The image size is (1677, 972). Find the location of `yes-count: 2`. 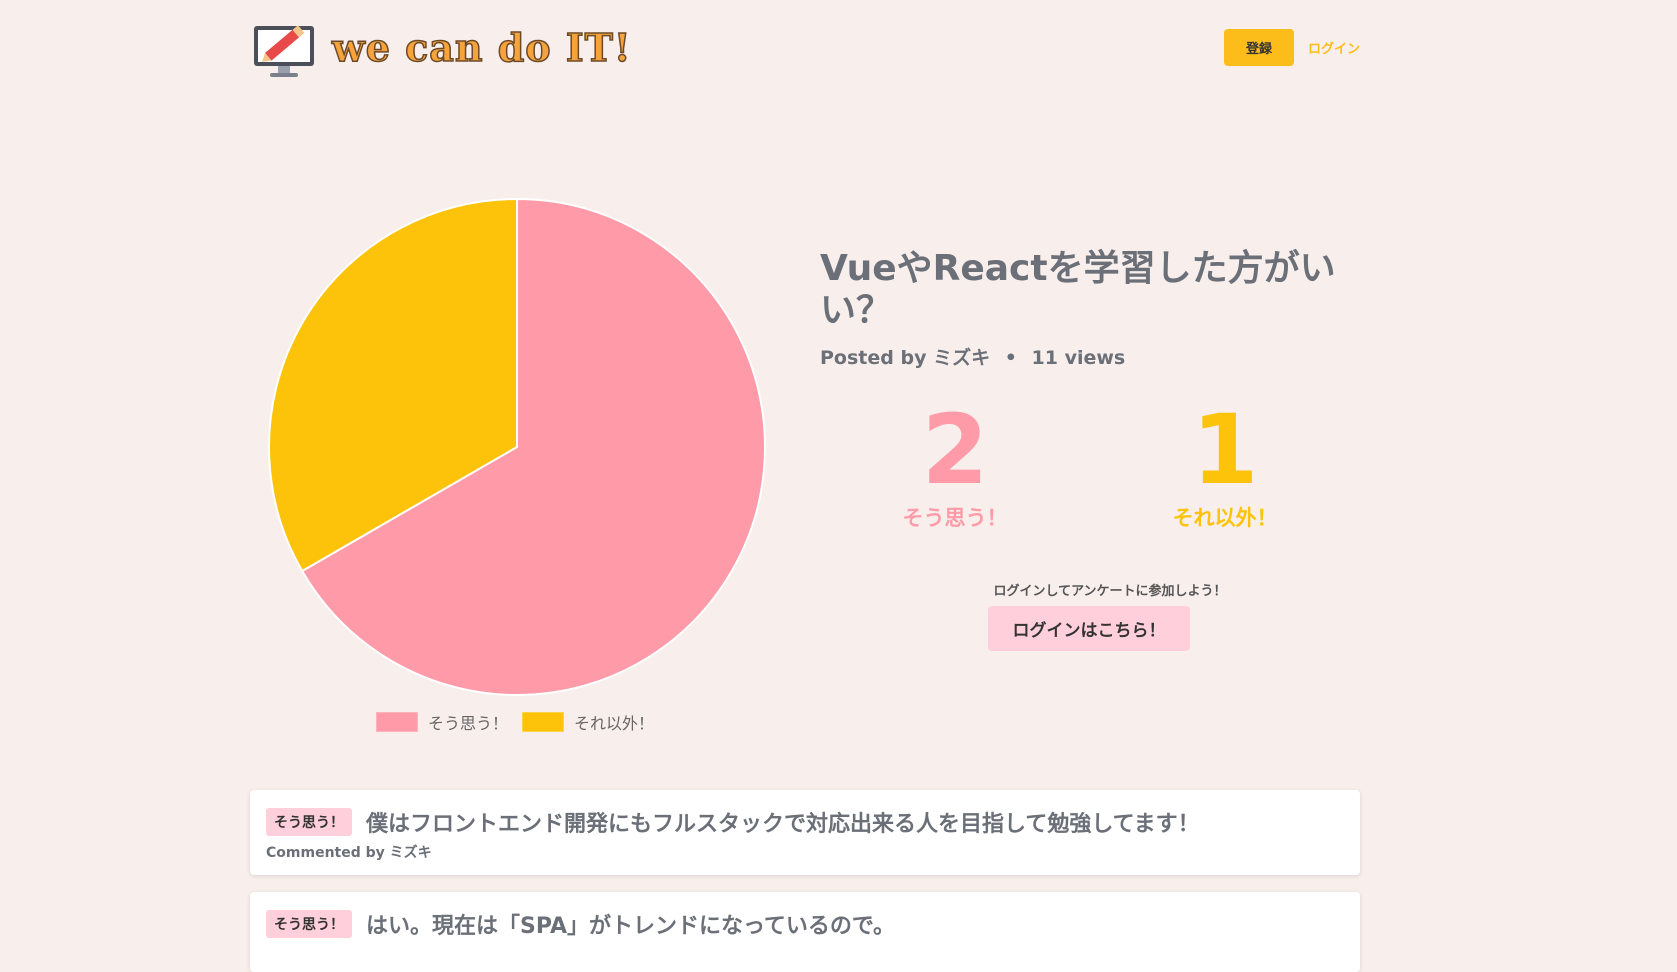

yes-count: 2 is located at coordinates (955, 450).